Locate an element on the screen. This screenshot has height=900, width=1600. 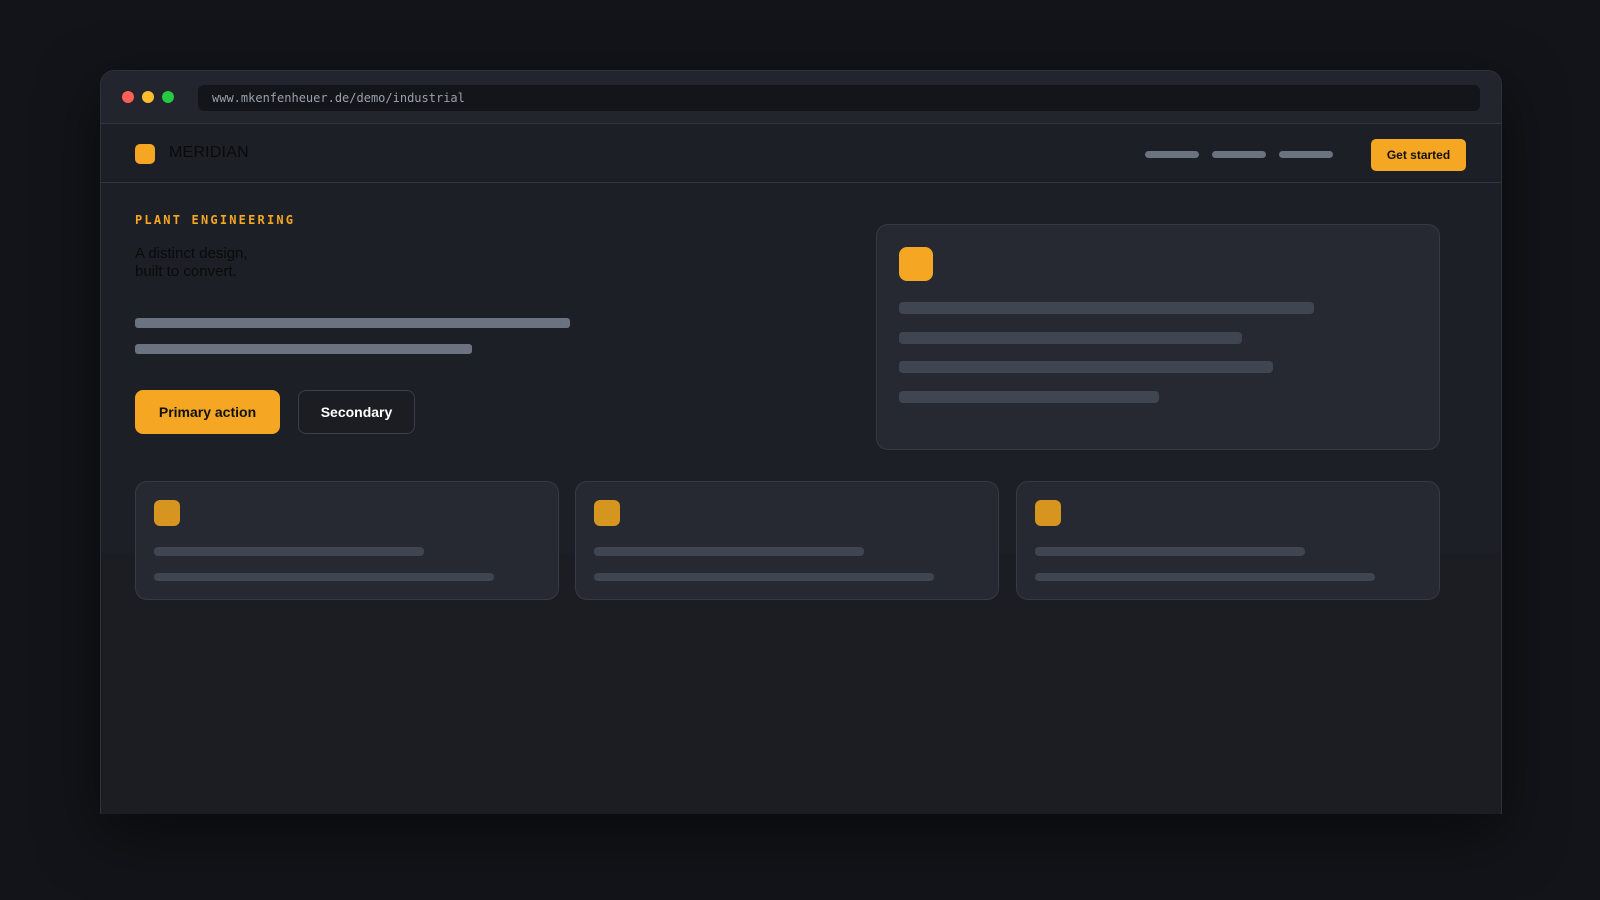
get-started-button: Get started is located at coordinates (1418, 155).